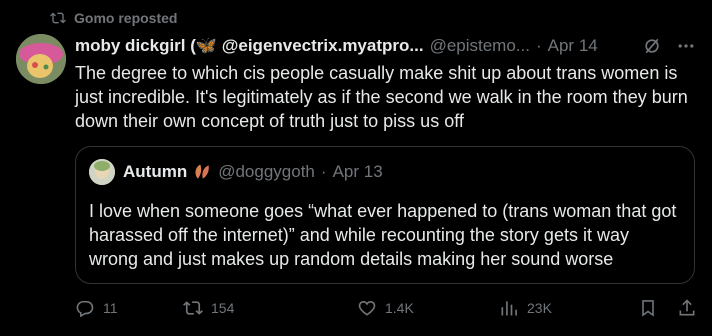  I want to click on action-bar: 11 154 1.4K 23K, so click(386, 308).